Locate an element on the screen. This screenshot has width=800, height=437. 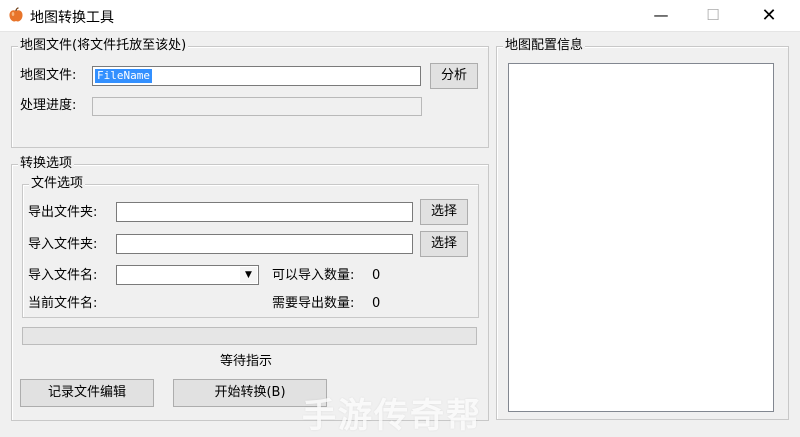
export-select-button: 选择 is located at coordinates (444, 212).